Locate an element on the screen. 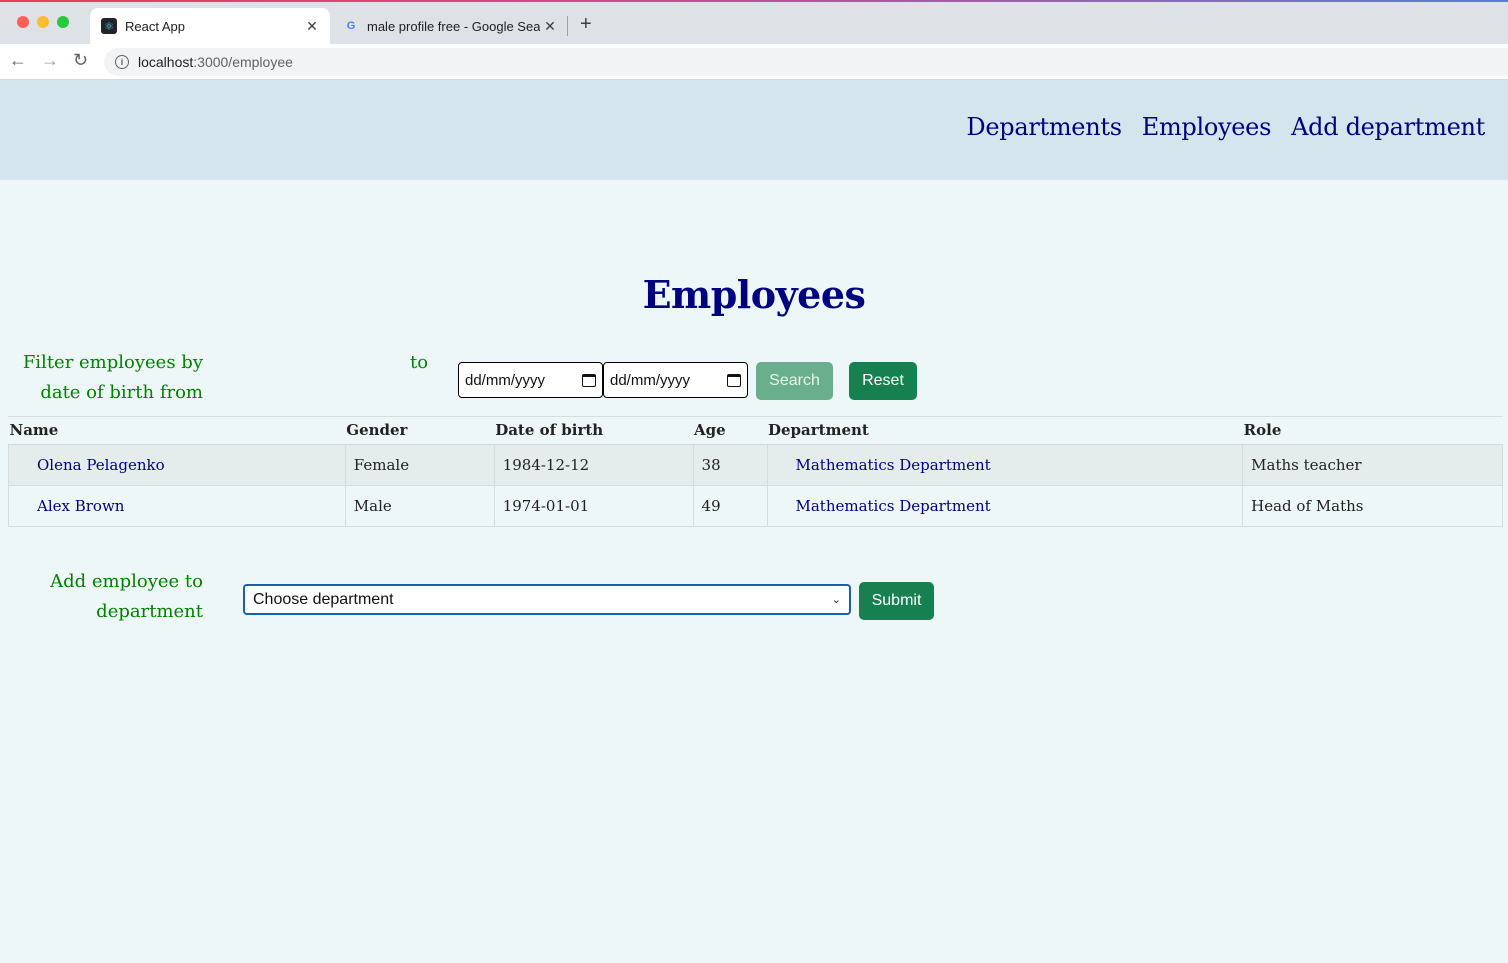 This screenshot has width=1508, height=963. date-from-input: dd/mm/yyyy is located at coordinates (530, 380).